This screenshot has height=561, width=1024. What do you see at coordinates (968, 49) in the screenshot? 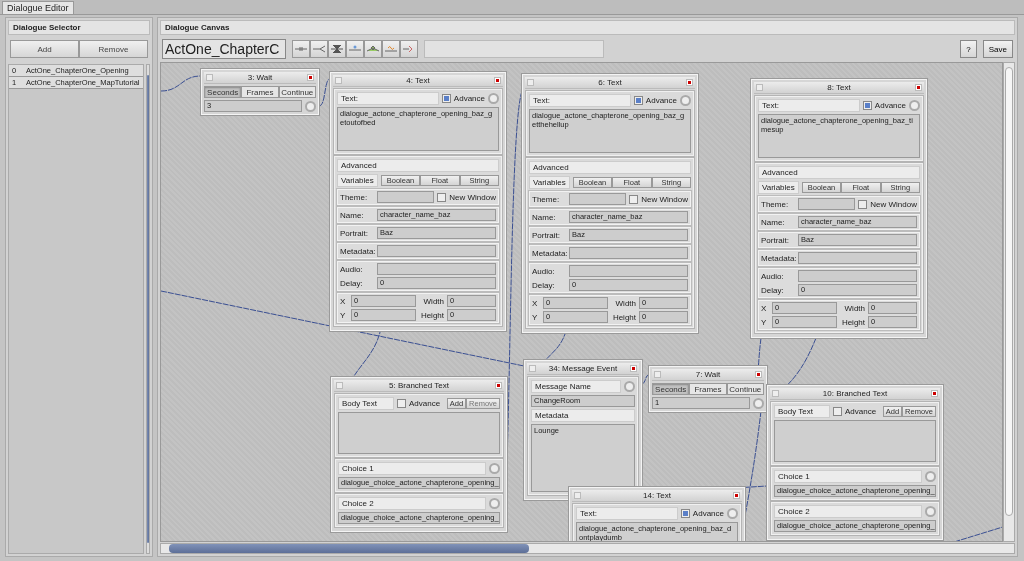
I see `help-button: ?` at bounding box center [968, 49].